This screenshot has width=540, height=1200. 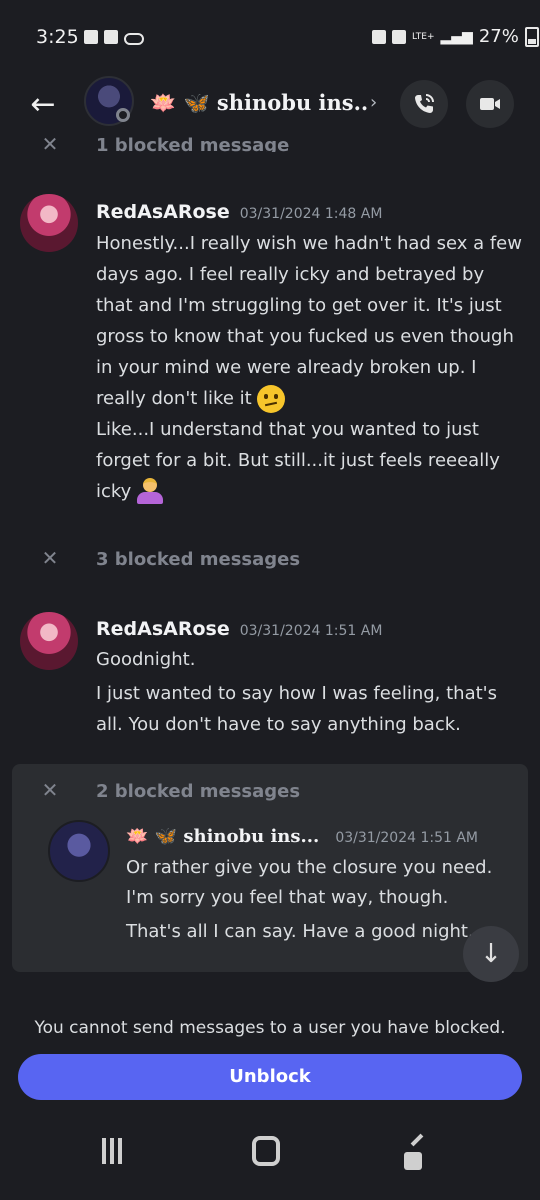 I want to click on message-header: RedAsARose 03/31/2024 1:48 AM, so click(x=239, y=212).